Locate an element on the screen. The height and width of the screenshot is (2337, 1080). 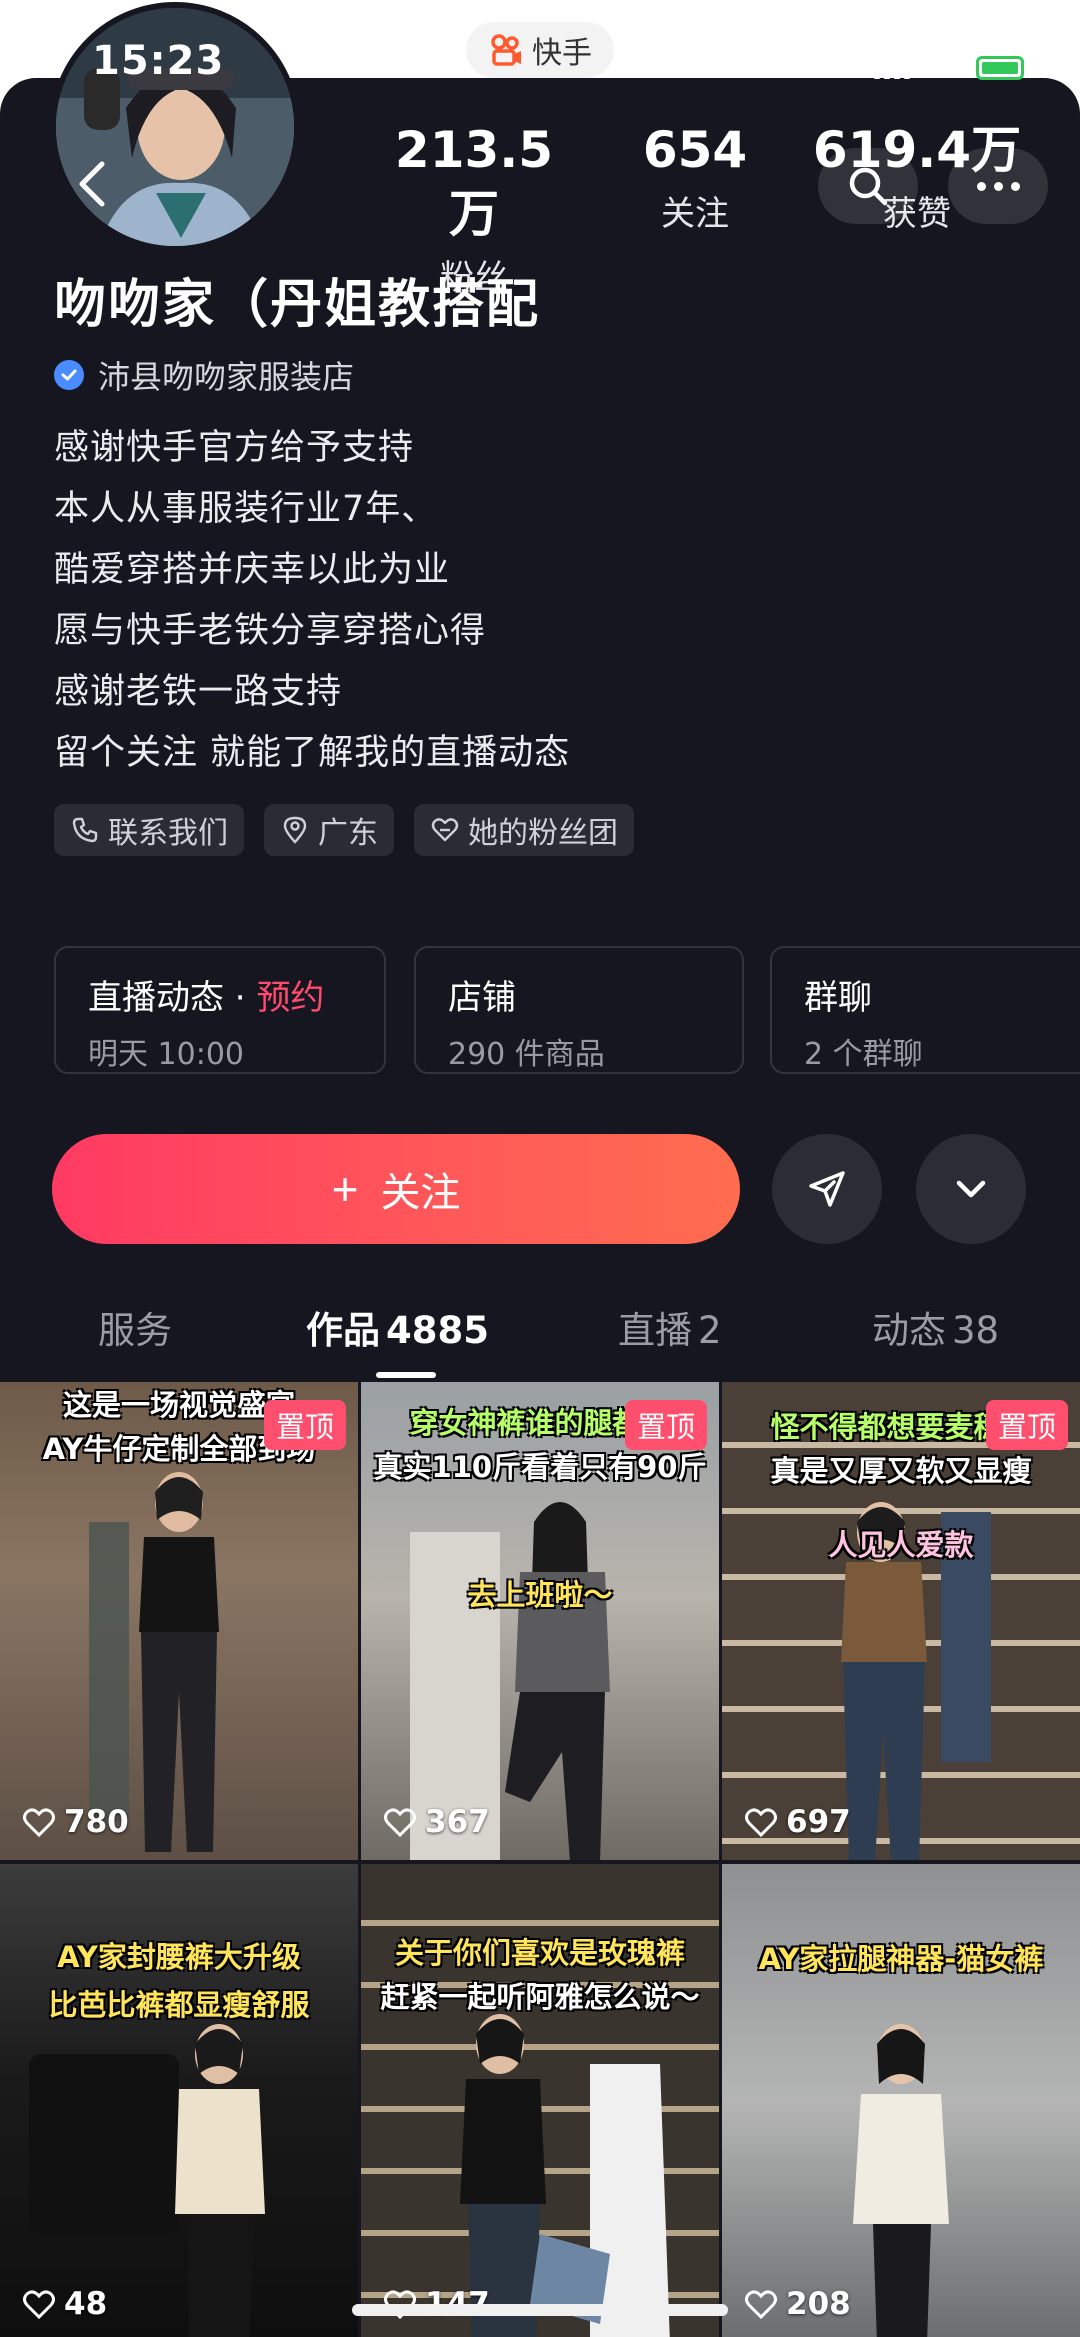
wifi-icon is located at coordinates (943, 67).